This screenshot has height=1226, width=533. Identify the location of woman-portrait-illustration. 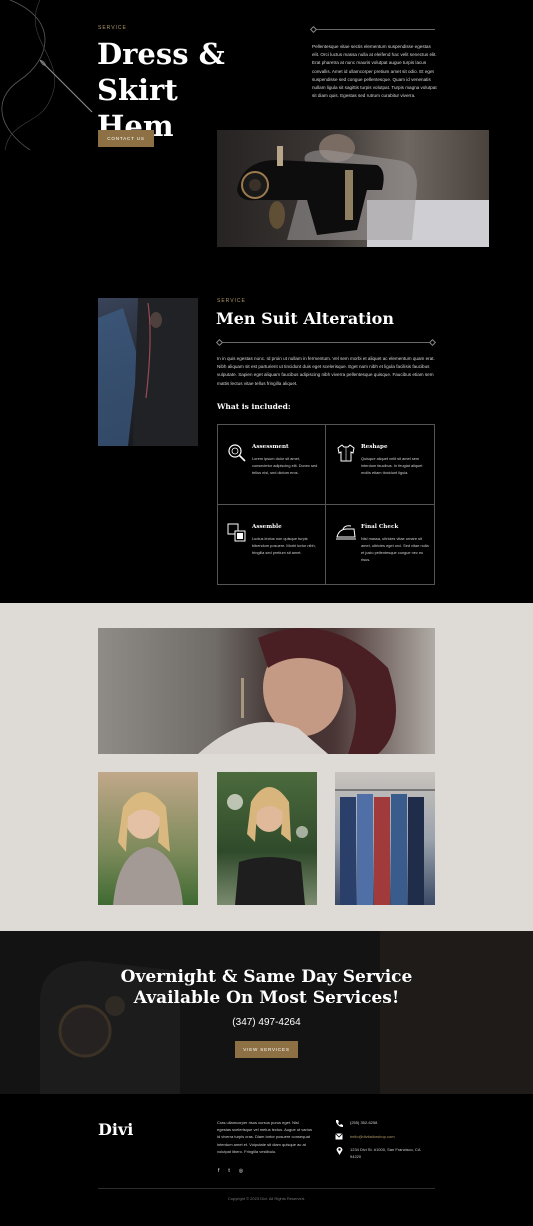
(297, 691).